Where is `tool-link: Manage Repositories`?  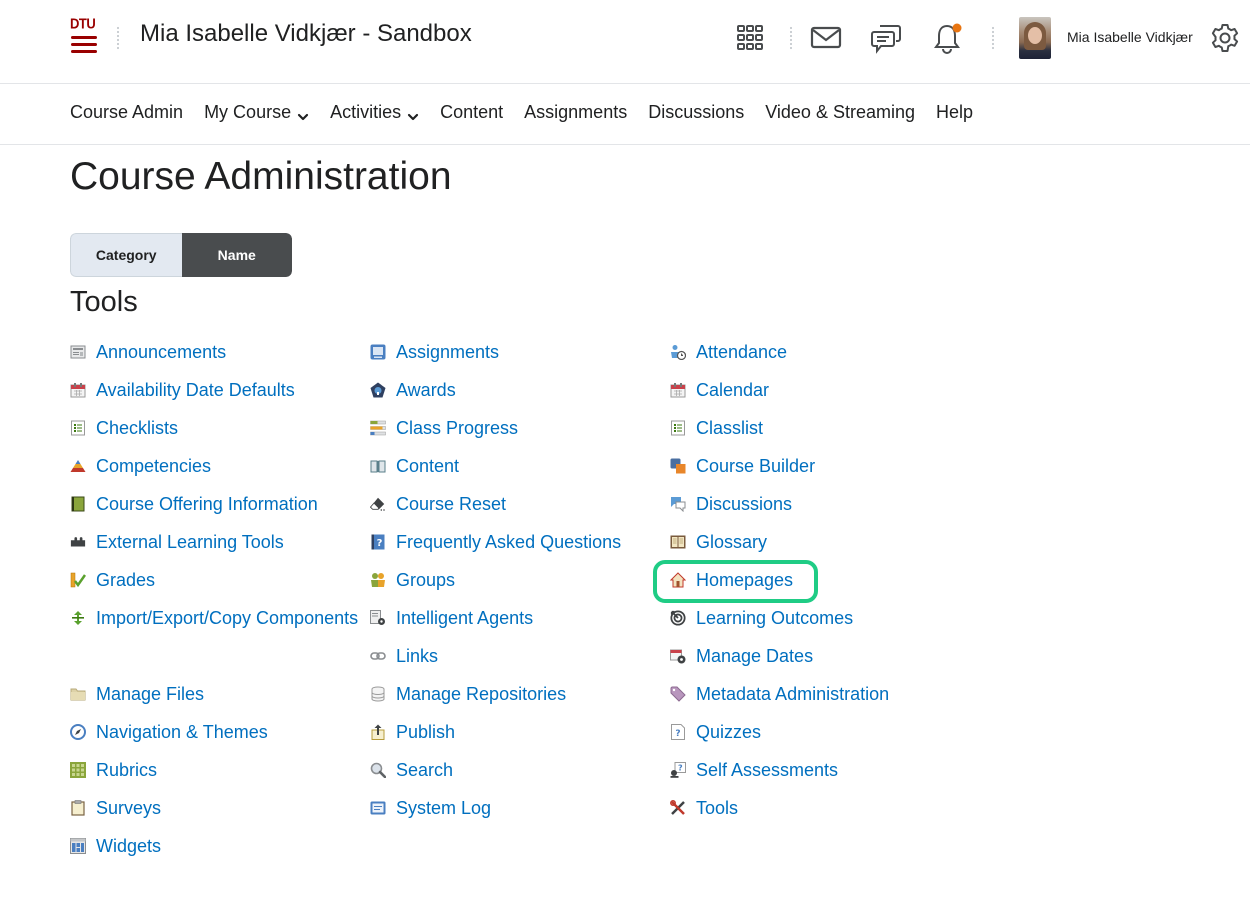 tool-link: Manage Repositories is located at coordinates (481, 694).